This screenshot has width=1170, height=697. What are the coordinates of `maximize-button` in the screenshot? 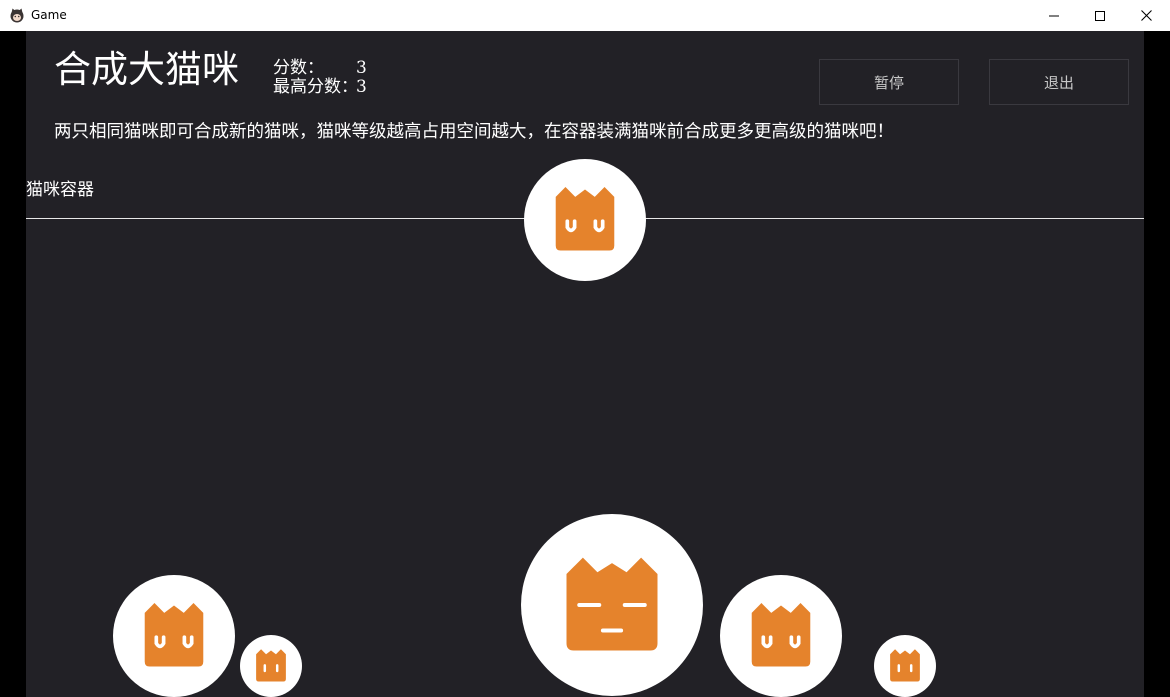 It's located at (1100, 15).